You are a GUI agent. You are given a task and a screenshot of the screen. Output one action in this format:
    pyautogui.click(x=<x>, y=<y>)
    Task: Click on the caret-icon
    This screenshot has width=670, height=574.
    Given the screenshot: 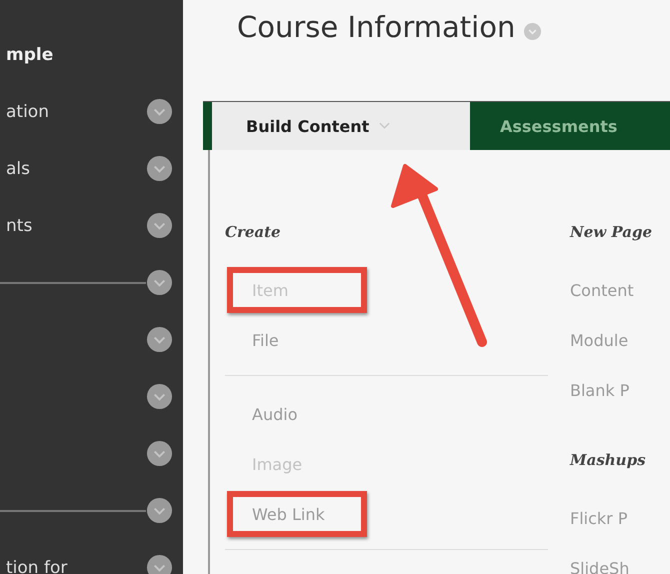 What is the action you would take?
    pyautogui.click(x=384, y=126)
    